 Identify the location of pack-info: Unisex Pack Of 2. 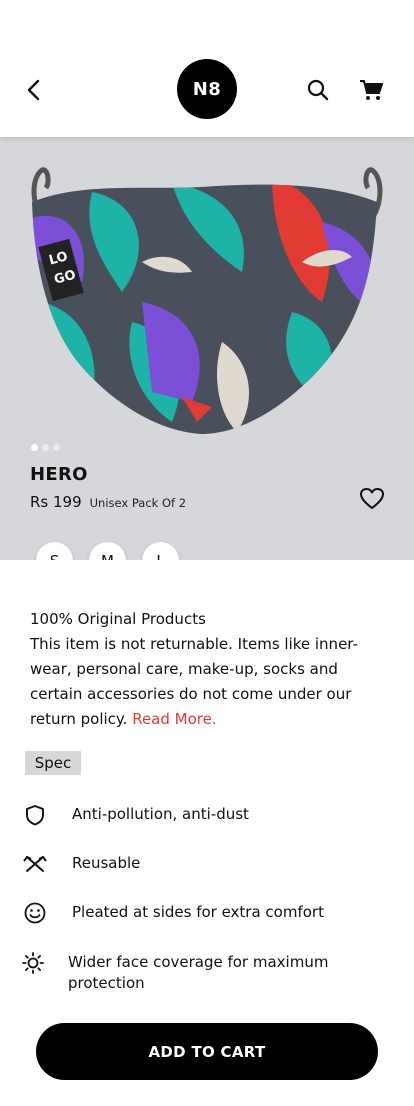
(138, 503).